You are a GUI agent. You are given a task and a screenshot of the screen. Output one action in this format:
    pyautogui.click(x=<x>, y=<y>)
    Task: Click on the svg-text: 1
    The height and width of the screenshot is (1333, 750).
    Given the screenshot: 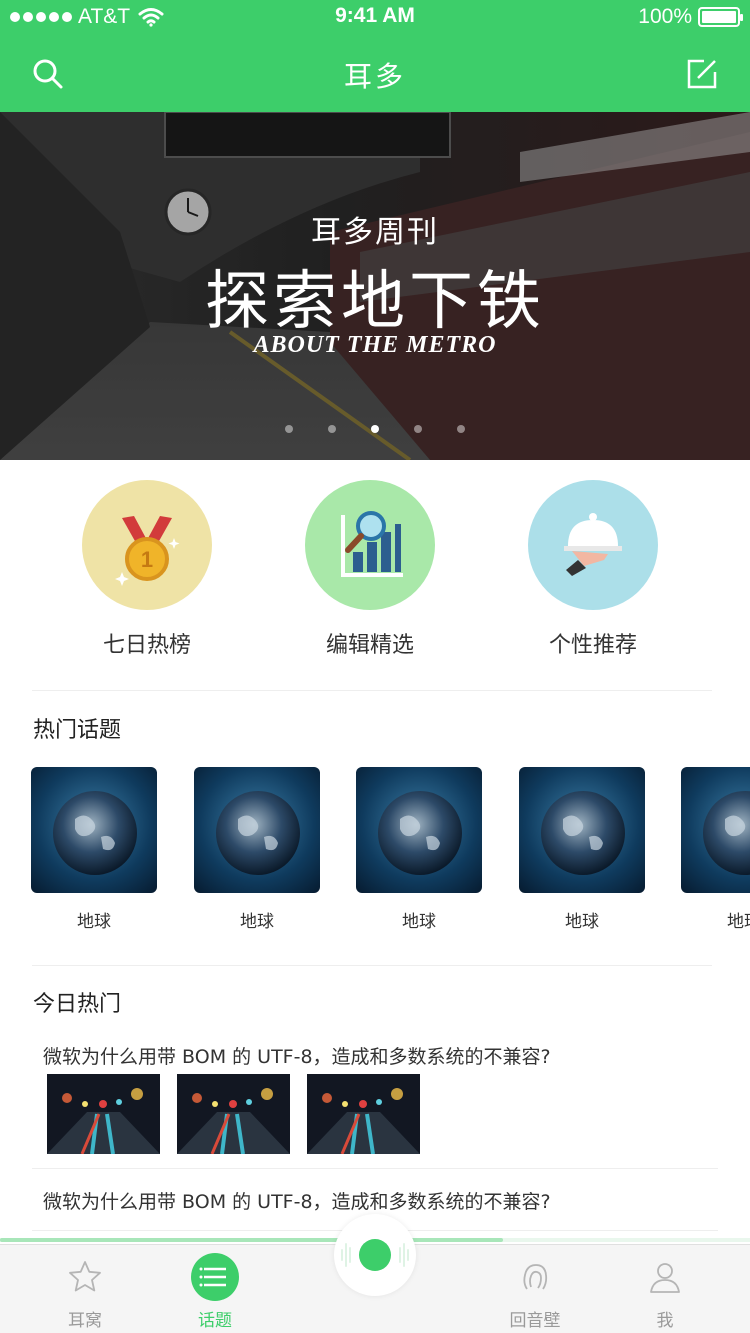 What is the action you would take?
    pyautogui.click(x=147, y=559)
    